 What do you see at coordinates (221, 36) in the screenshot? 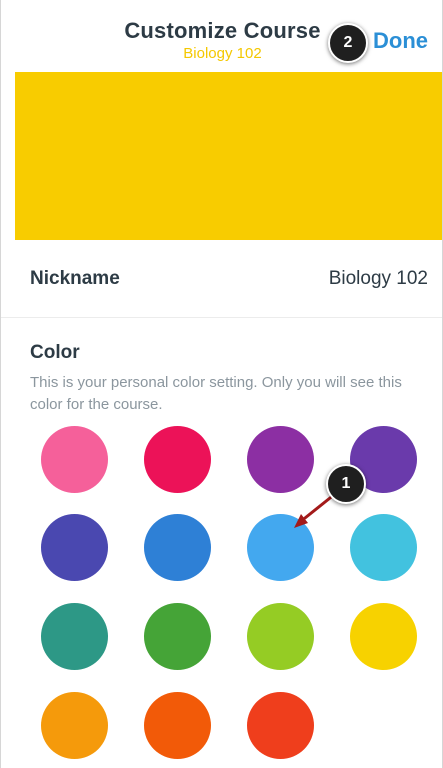
I see `navigation-bar: Customize Course Biology 102 Done` at bounding box center [221, 36].